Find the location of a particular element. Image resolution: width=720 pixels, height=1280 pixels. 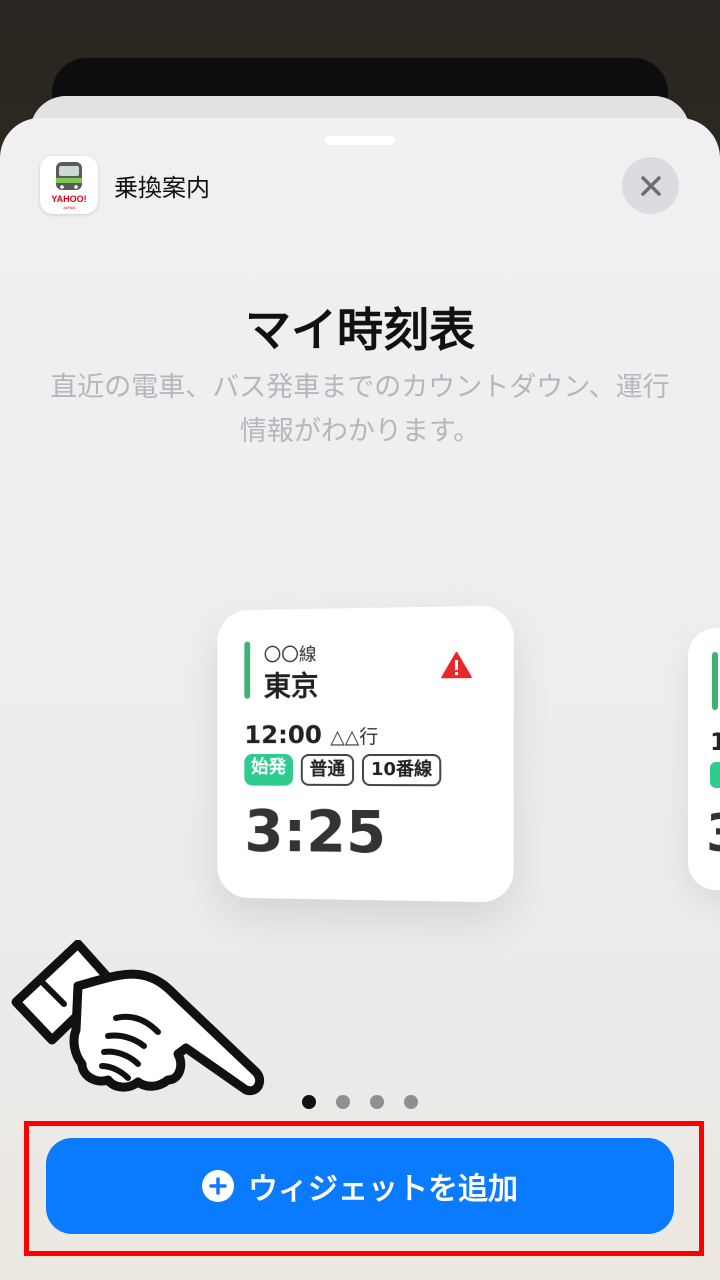

widget-title: マイ時刻表 is located at coordinates (360, 330).